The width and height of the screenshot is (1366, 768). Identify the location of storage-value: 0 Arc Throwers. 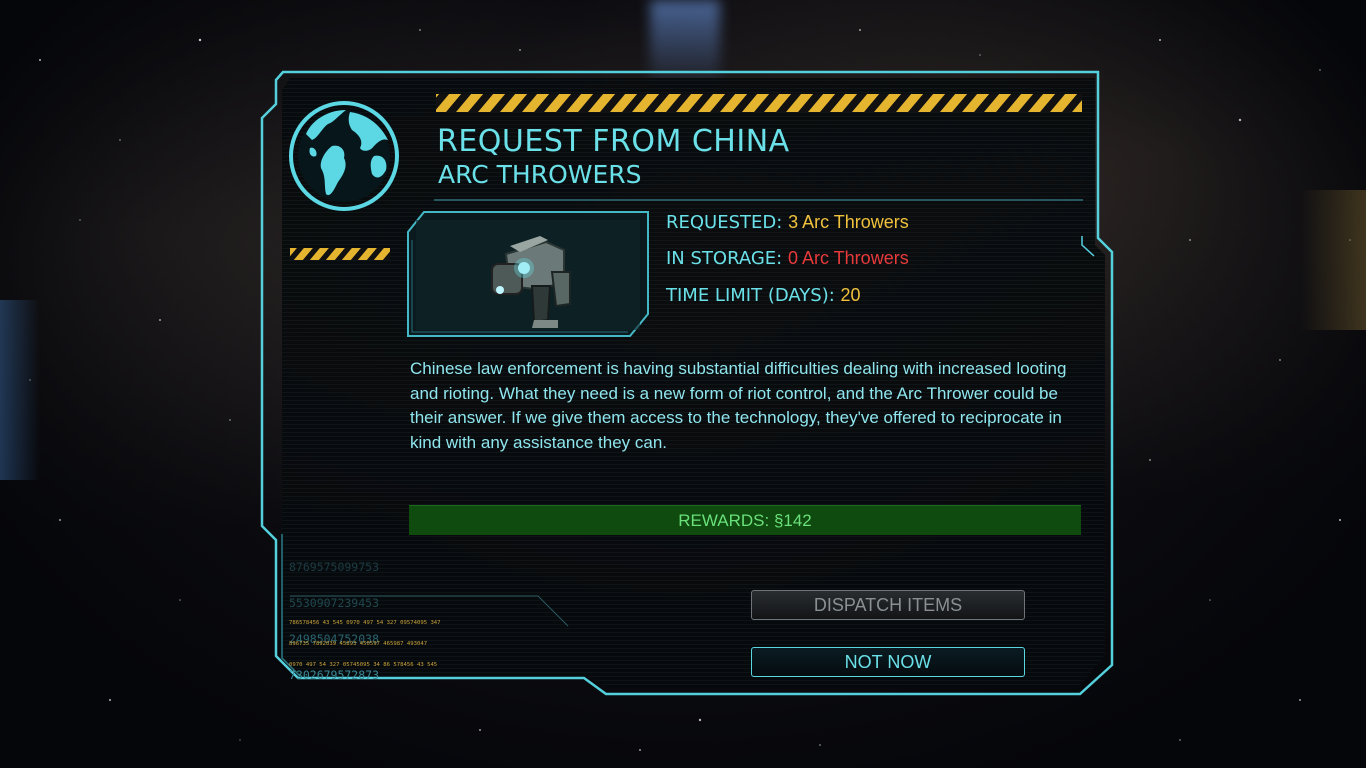
(848, 258).